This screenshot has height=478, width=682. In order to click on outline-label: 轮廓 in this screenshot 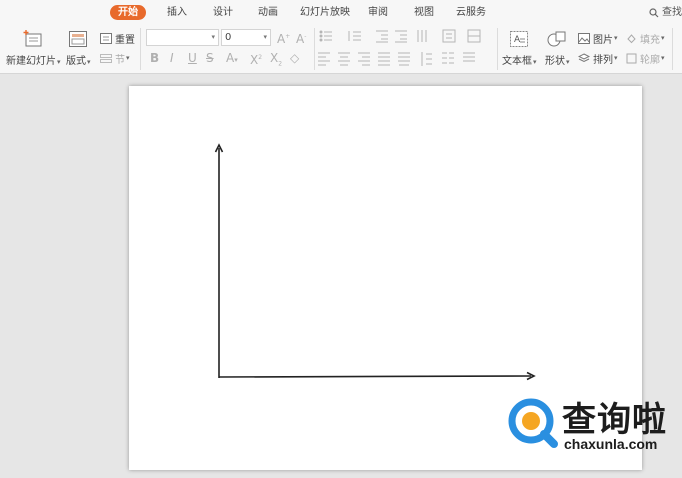, I will do `click(650, 60)`.